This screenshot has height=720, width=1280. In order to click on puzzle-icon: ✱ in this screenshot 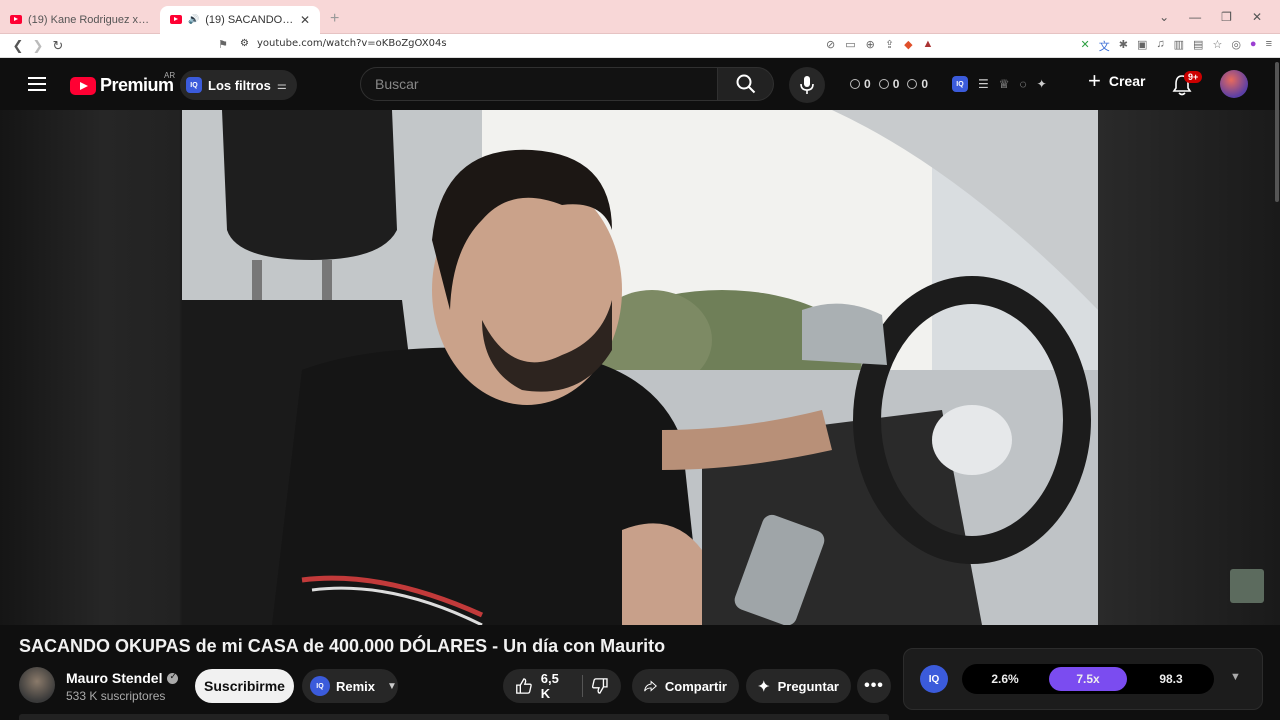, I will do `click(1123, 46)`.